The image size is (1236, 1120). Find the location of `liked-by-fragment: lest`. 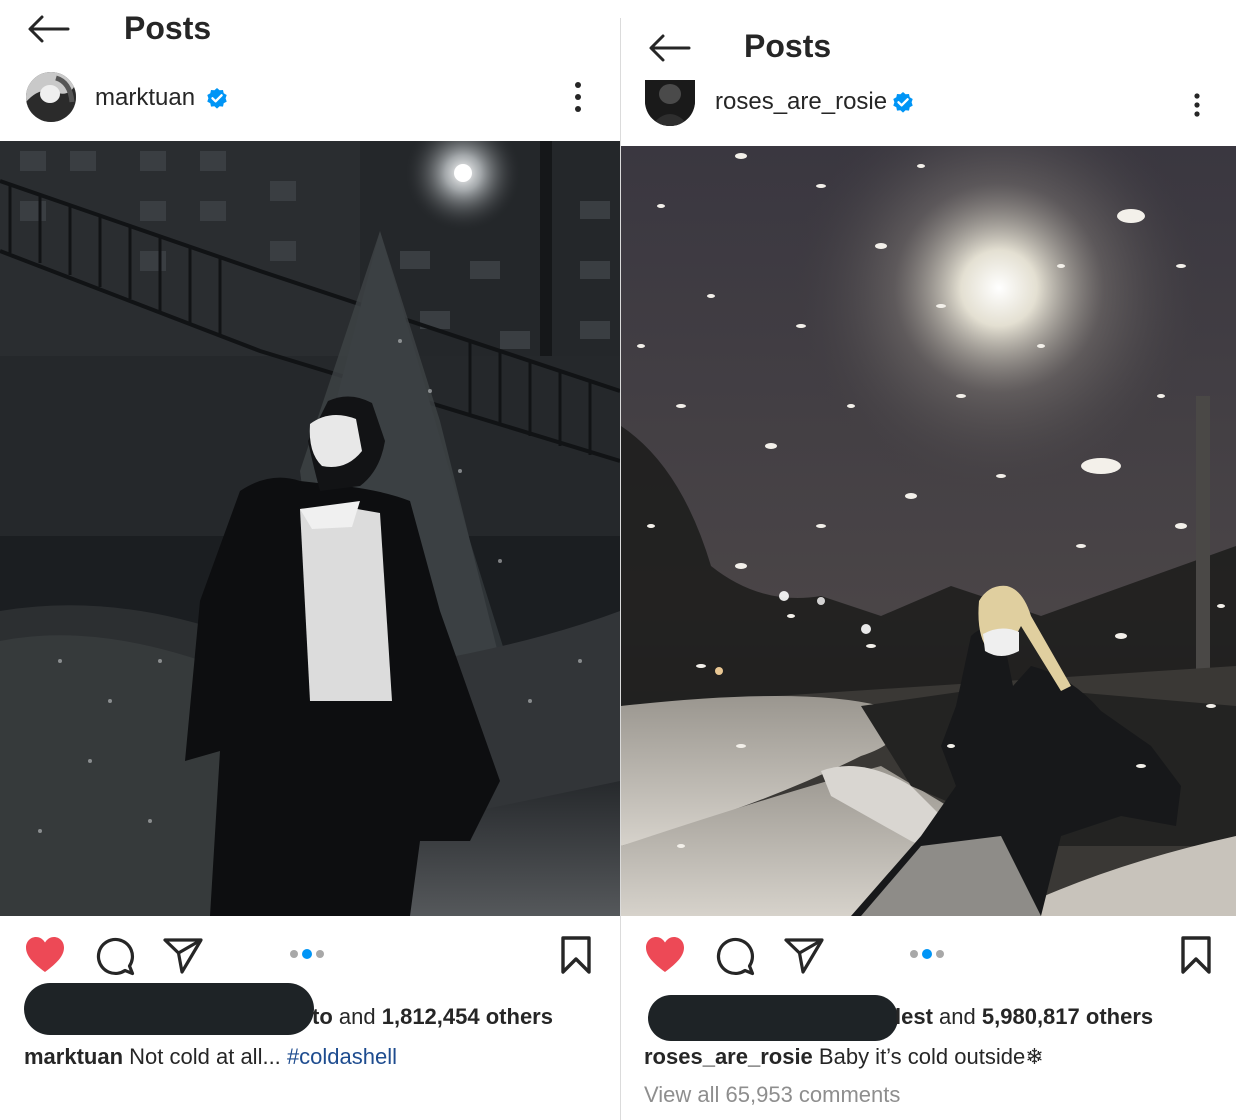

liked-by-fragment: lest is located at coordinates (914, 1016).